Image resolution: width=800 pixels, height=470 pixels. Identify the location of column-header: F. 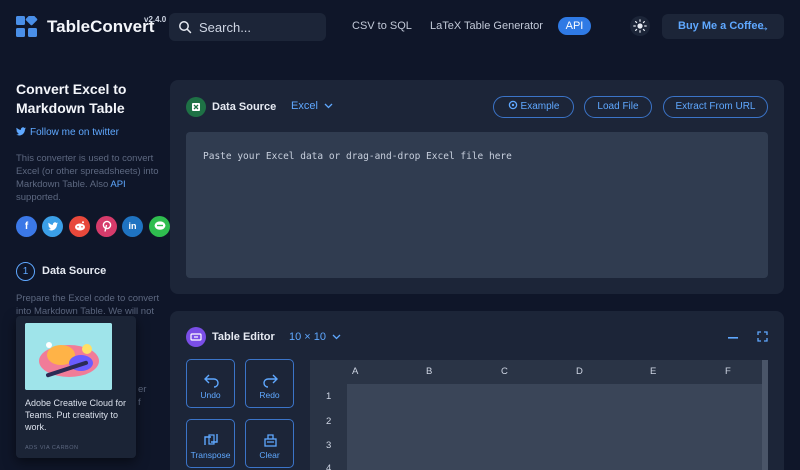
(728, 371).